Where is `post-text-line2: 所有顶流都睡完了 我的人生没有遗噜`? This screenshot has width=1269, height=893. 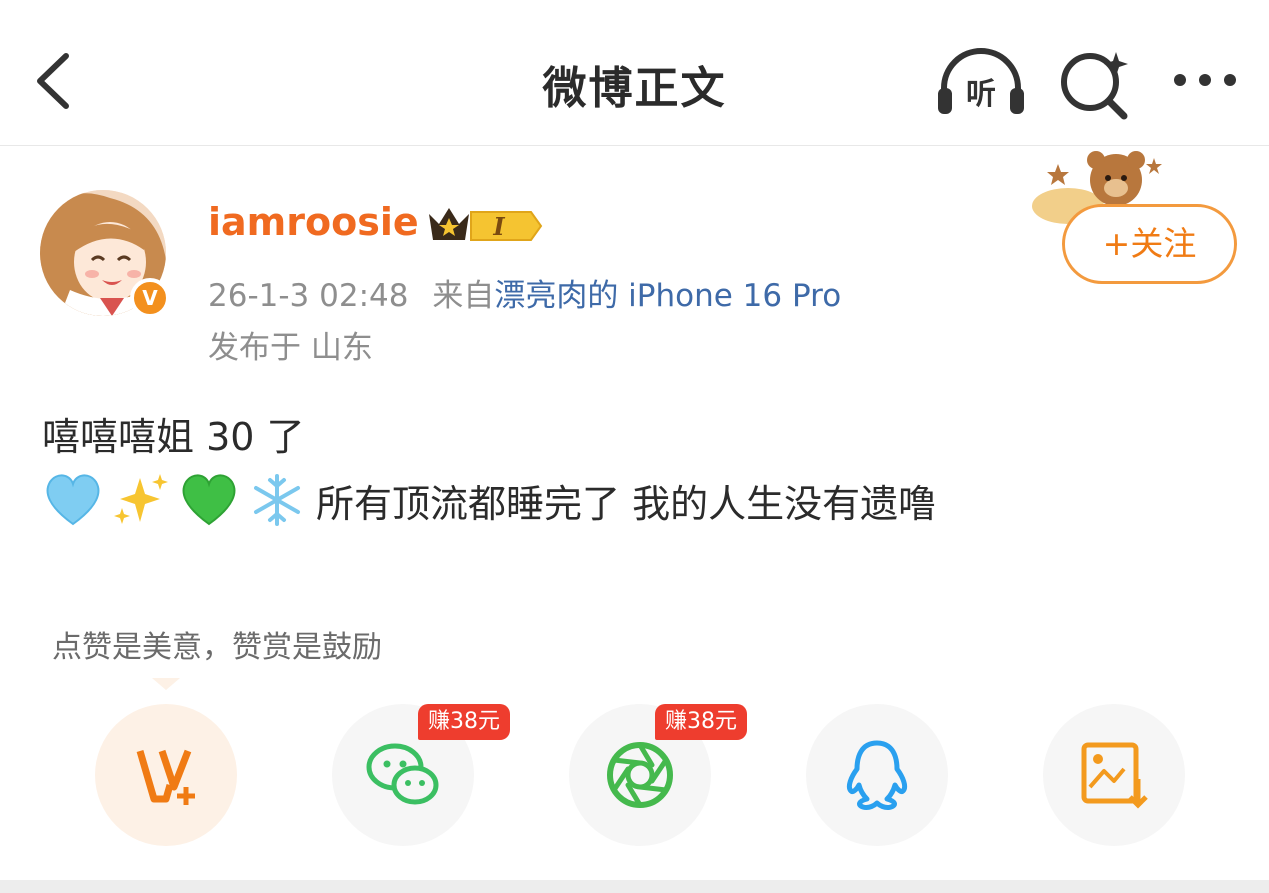 post-text-line2: 所有顶流都睡完了 我的人生没有遗噜 is located at coordinates (489, 500).